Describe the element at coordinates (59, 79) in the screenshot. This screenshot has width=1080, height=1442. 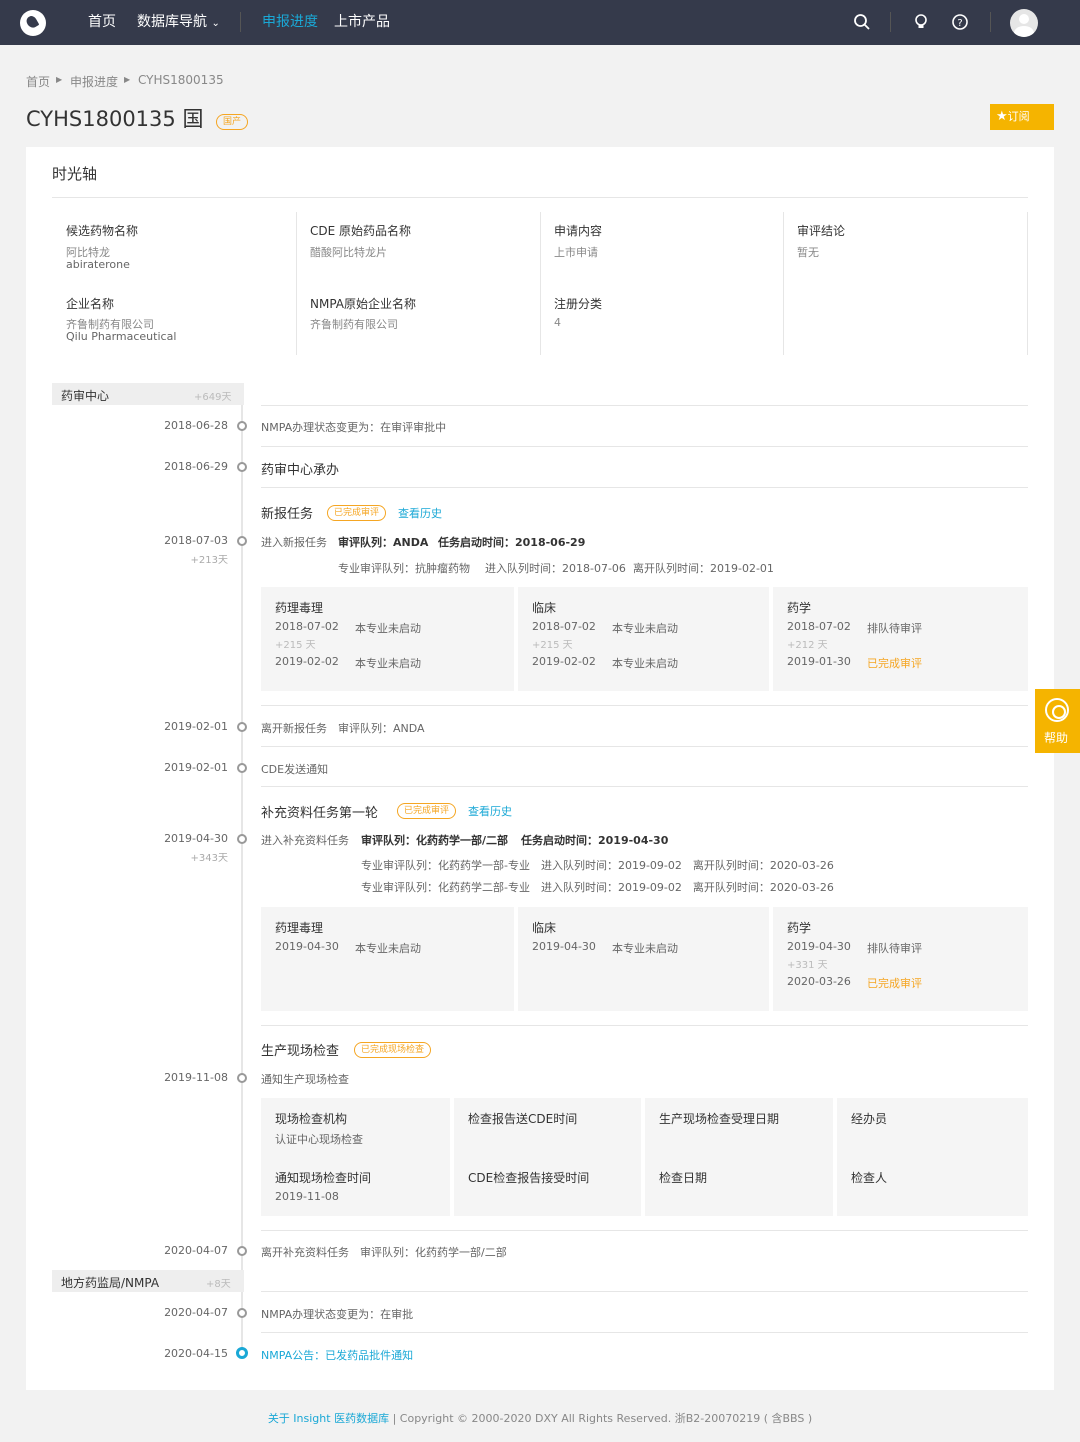
I see `breadcrumb-sep-icon: ▶` at that location.